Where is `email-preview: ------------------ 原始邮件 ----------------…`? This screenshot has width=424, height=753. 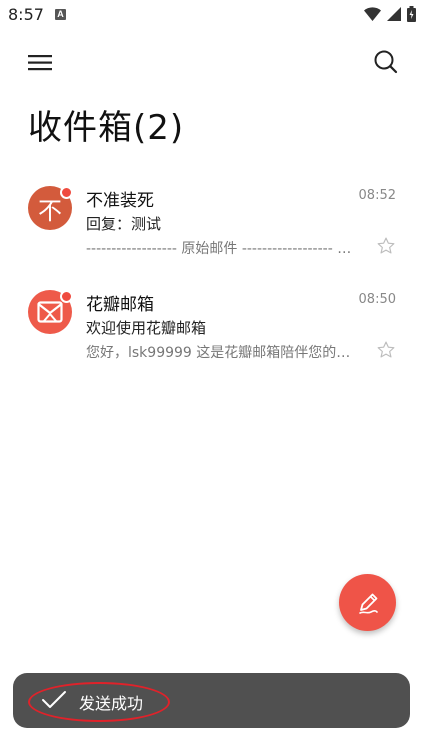 email-preview: ------------------ 原始邮件 ----------------… is located at coordinates (225, 249).